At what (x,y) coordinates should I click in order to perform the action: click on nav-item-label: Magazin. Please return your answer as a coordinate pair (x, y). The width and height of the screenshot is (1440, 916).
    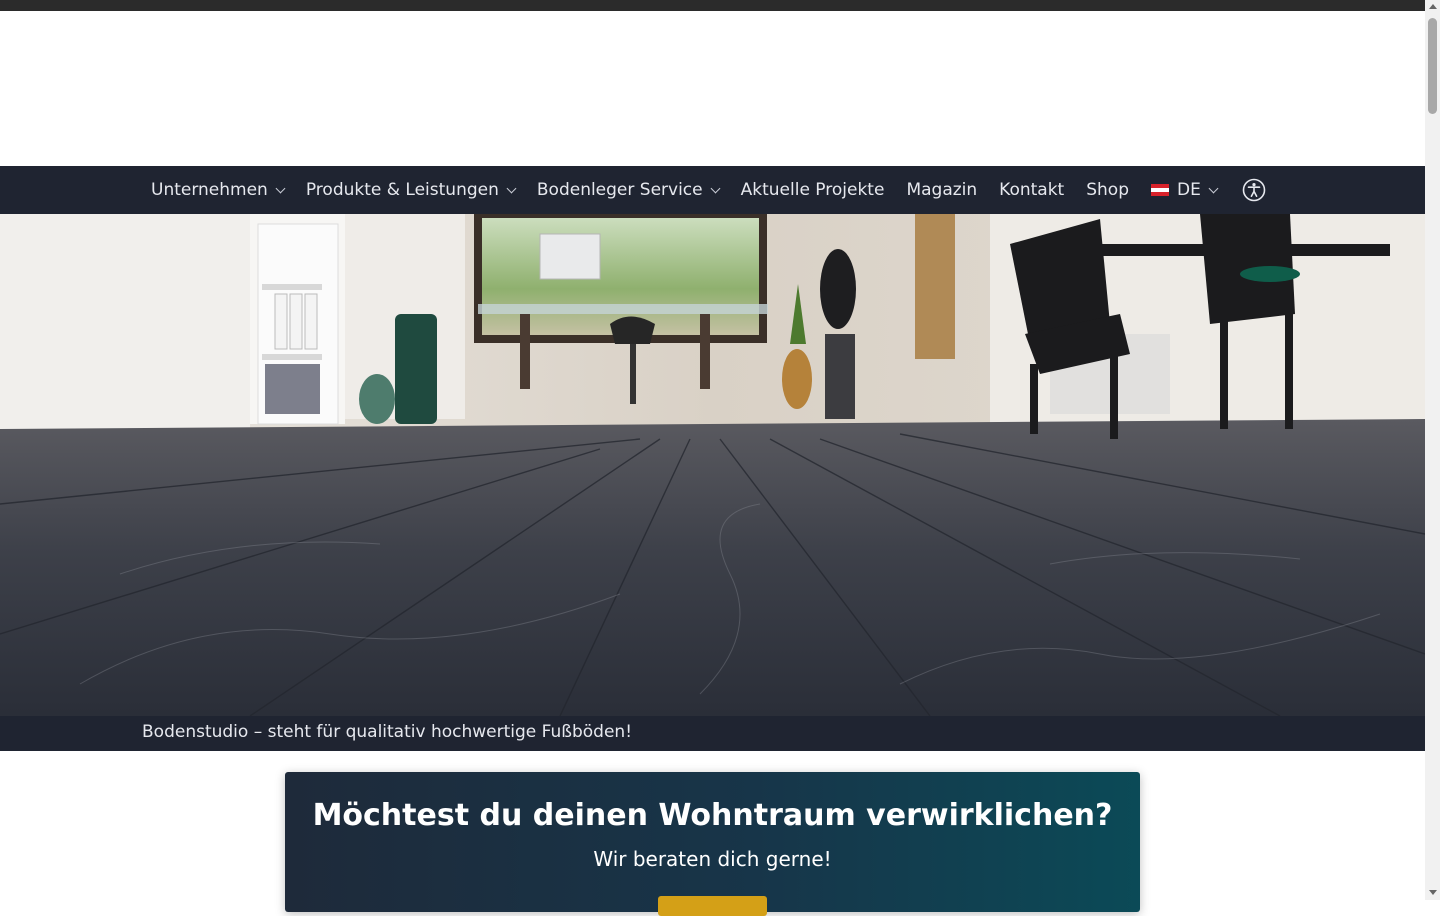
    Looking at the image, I should click on (942, 190).